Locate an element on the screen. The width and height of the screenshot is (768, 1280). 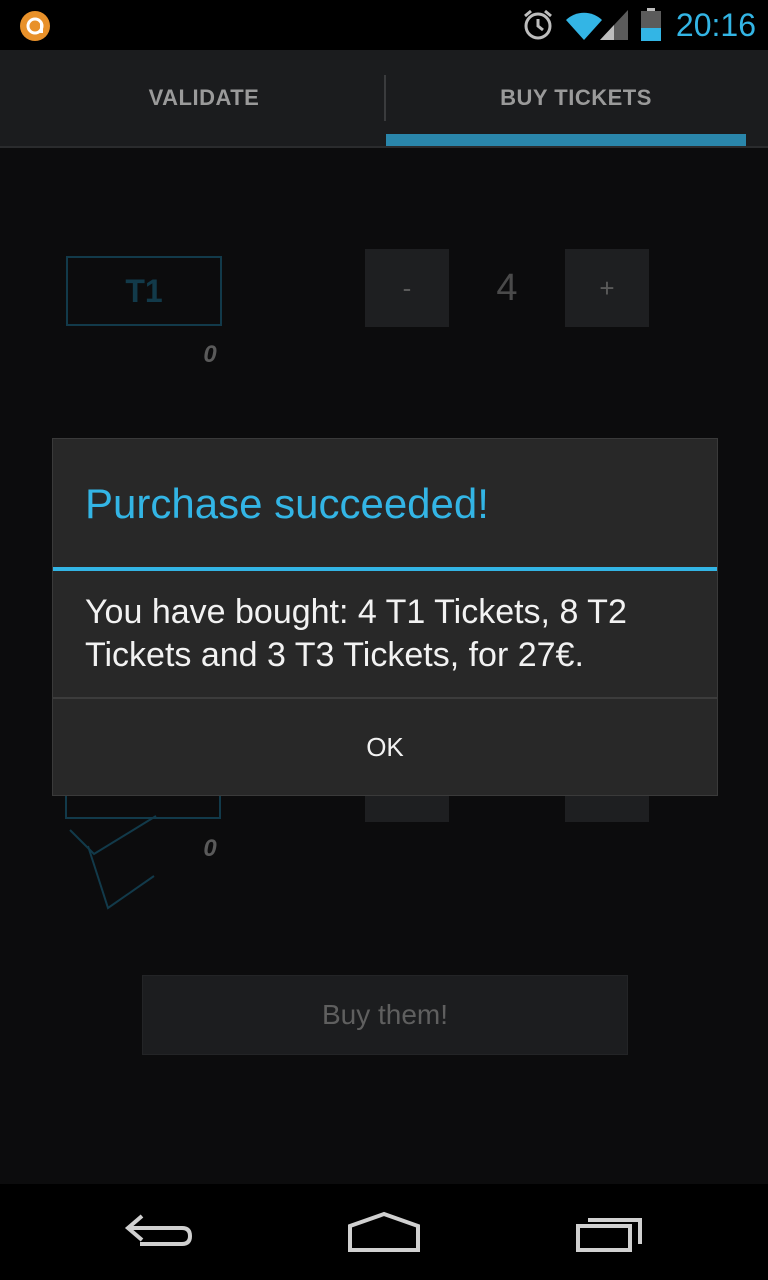
selected-tab-indicator is located at coordinates (566, 140).